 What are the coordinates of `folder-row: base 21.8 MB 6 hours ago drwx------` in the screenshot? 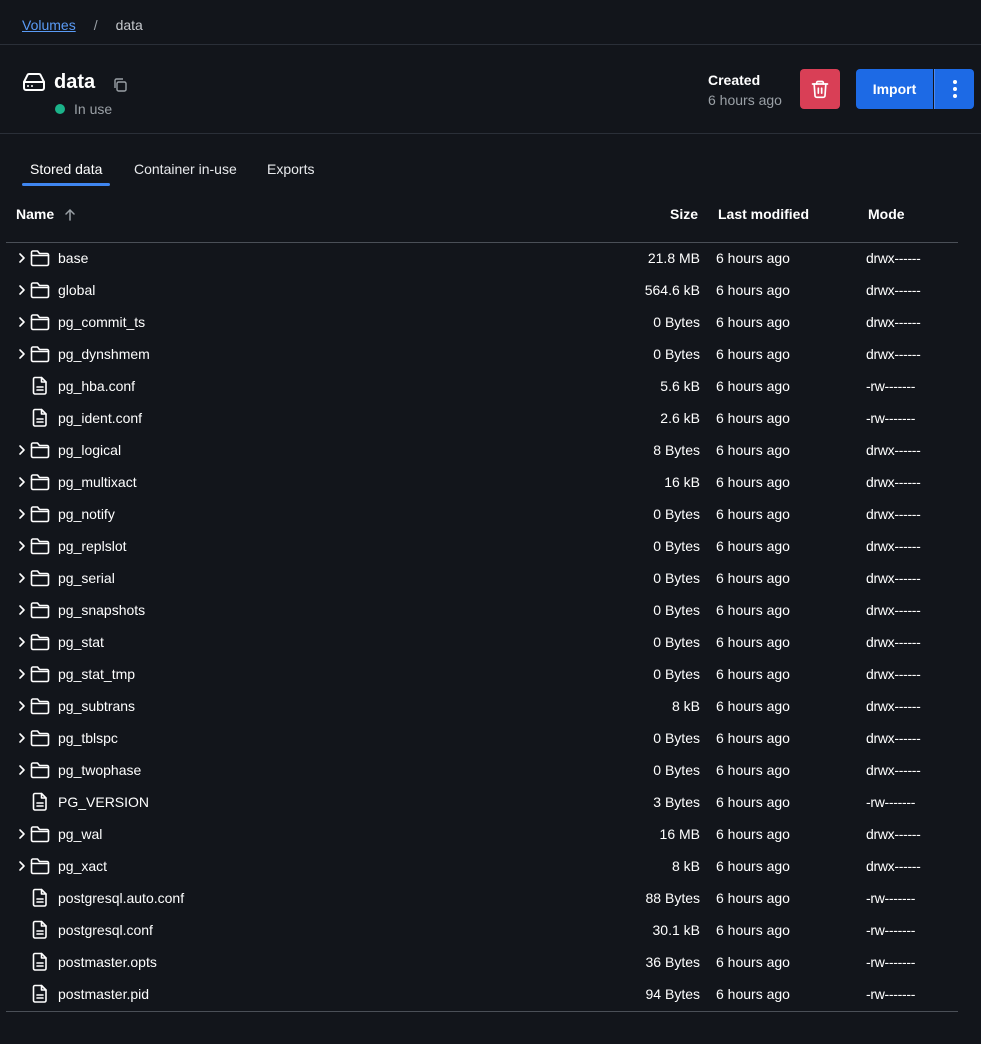 It's located at (490, 258).